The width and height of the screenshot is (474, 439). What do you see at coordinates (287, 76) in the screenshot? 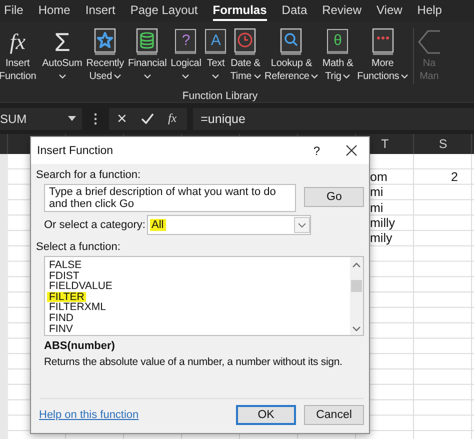
I see `ribbon-label: Reference` at bounding box center [287, 76].